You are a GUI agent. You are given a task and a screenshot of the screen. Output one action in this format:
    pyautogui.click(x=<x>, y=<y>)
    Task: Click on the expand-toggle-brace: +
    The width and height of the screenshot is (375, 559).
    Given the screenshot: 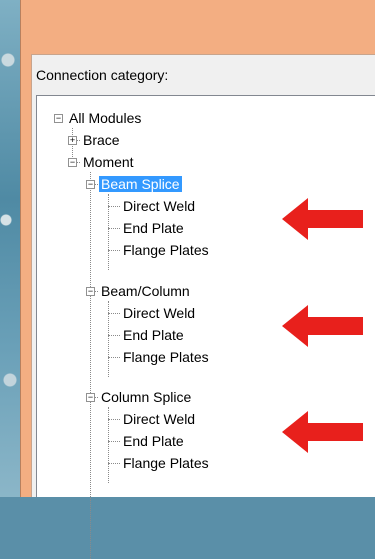 What is the action you would take?
    pyautogui.click(x=72, y=140)
    